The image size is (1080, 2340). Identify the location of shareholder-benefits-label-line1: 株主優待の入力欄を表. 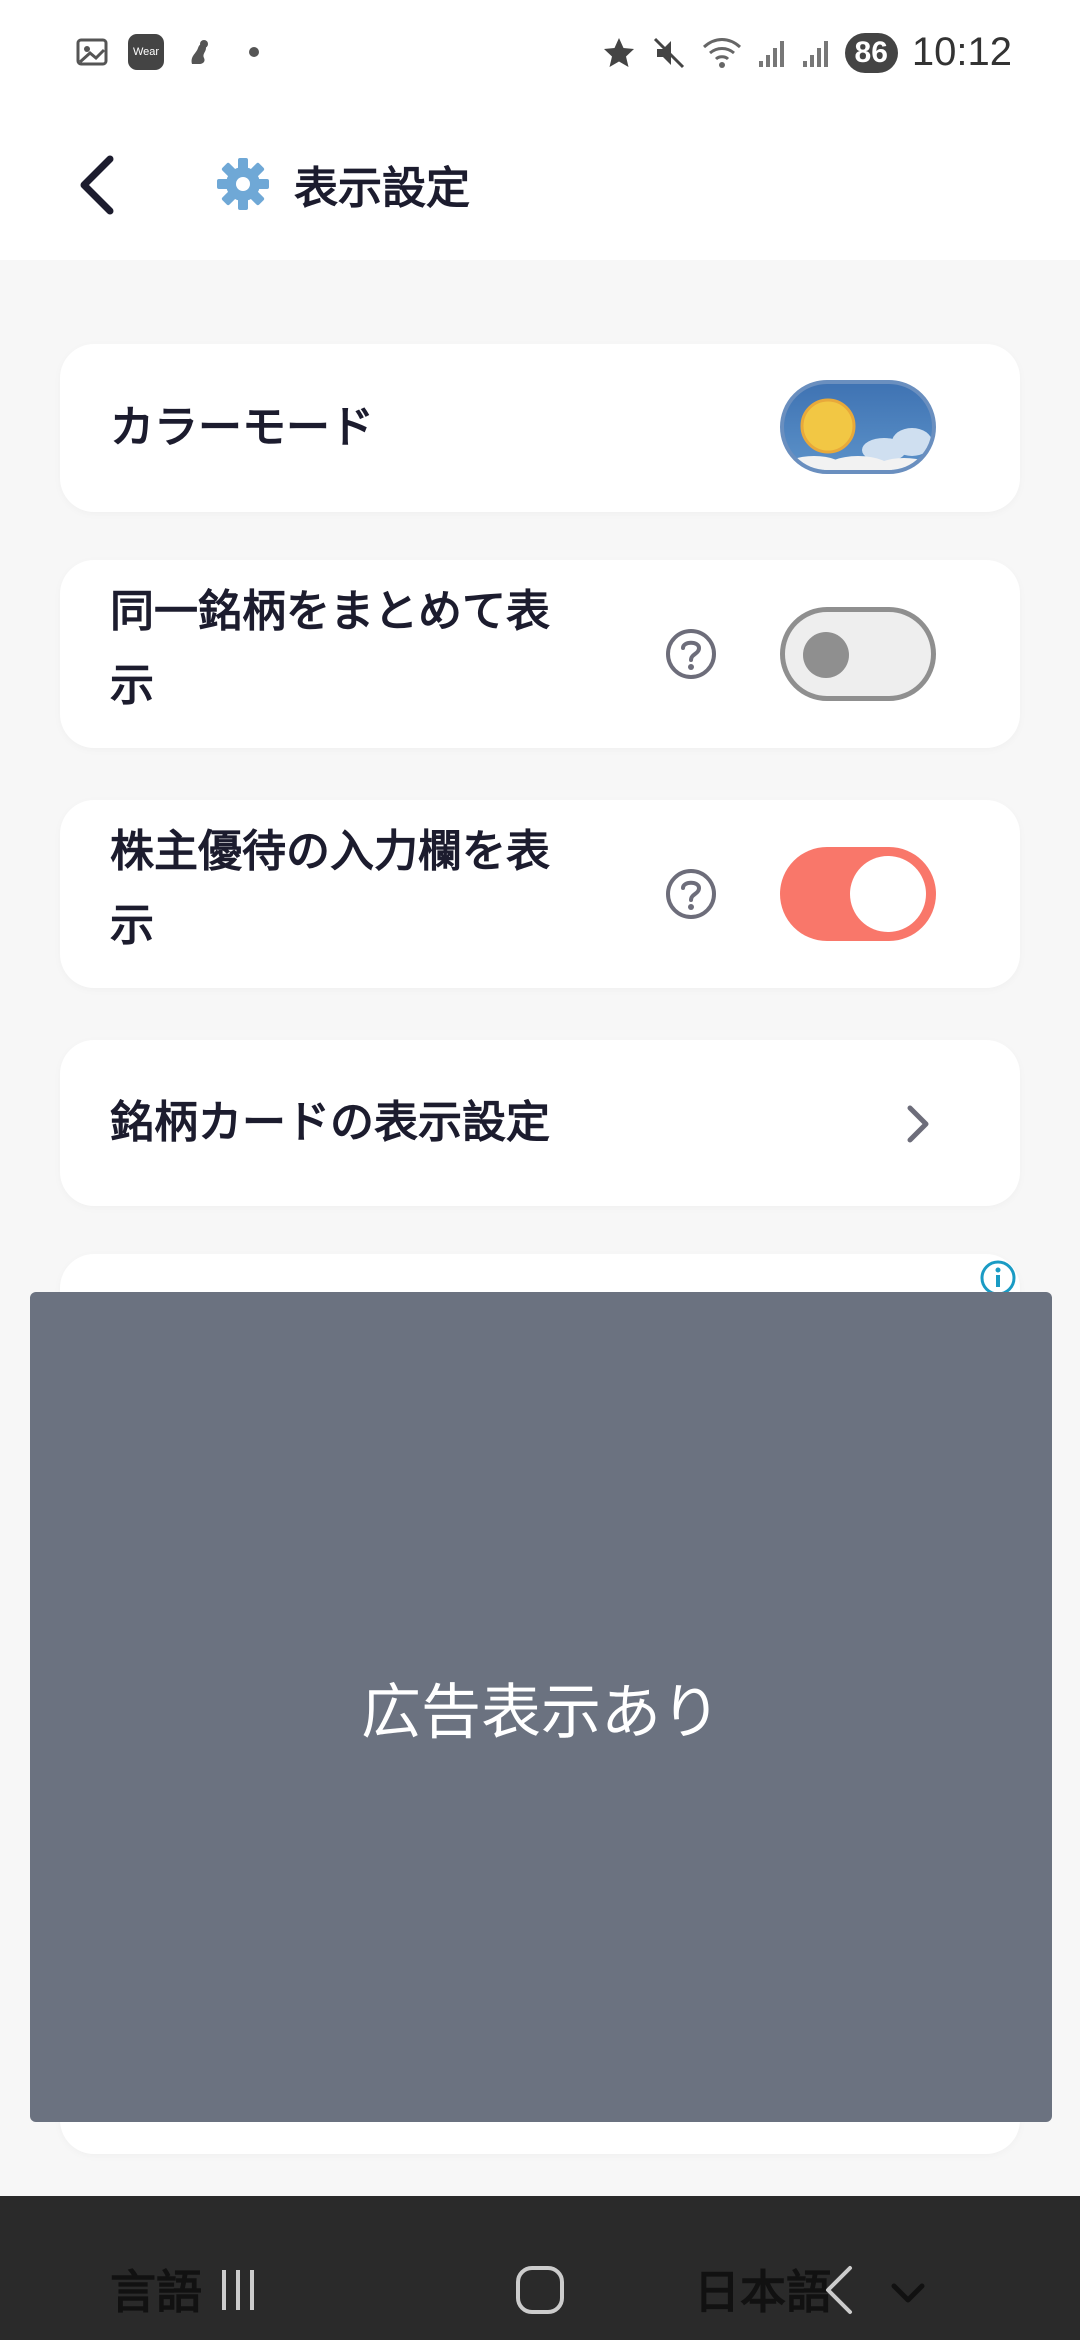
(330, 851).